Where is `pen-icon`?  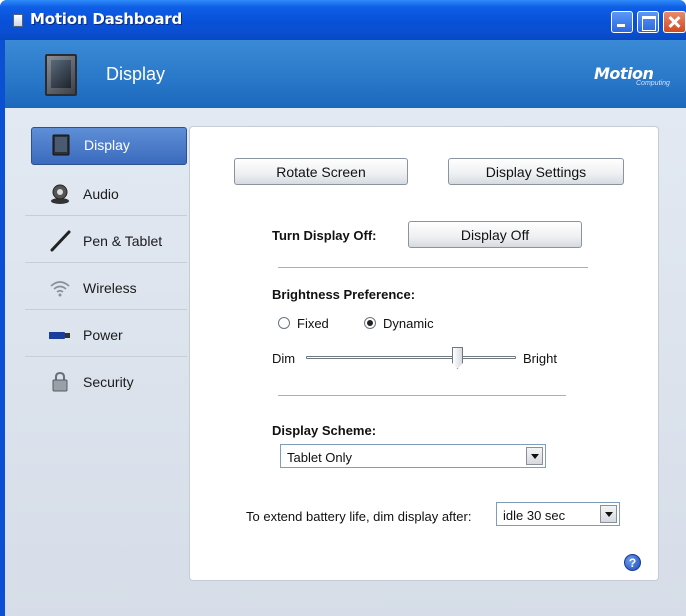 pen-icon is located at coordinates (60, 241).